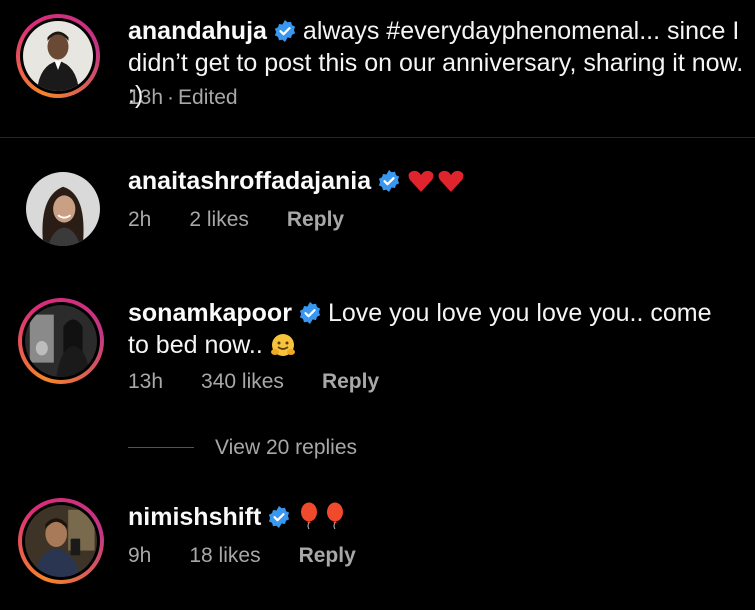 This screenshot has width=755, height=610. I want to click on view-replies-button: View 20 replies, so click(286, 448).